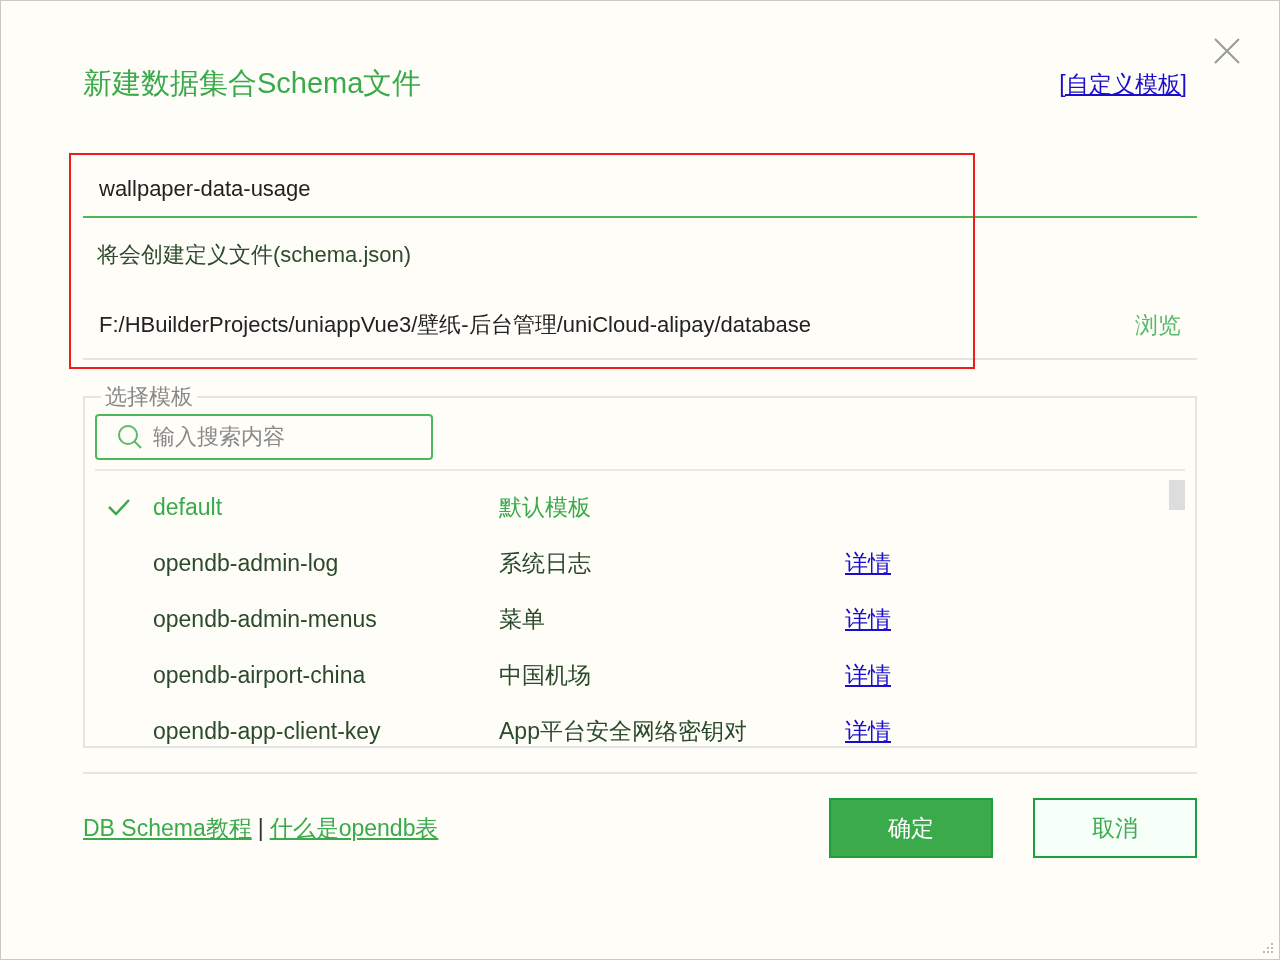 The height and width of the screenshot is (960, 1280). Describe the element at coordinates (522, 619) in the screenshot. I see `template-description: 菜单` at that location.